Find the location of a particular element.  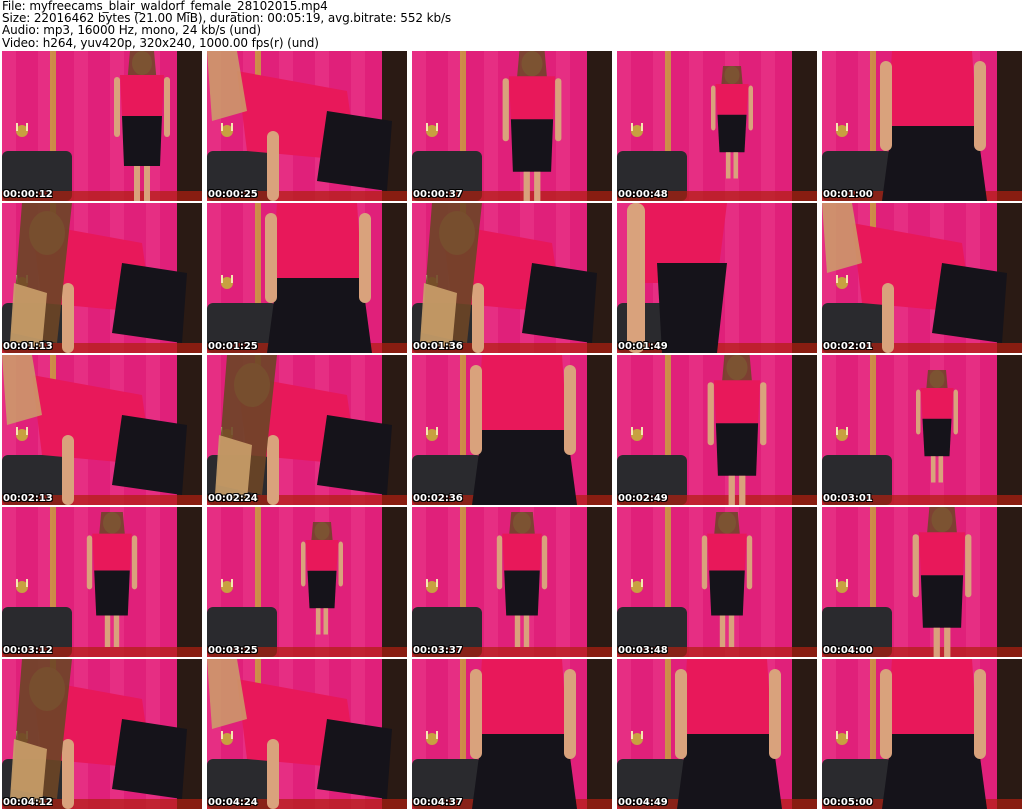

thumbnail: 00:03:48 is located at coordinates (717, 582).